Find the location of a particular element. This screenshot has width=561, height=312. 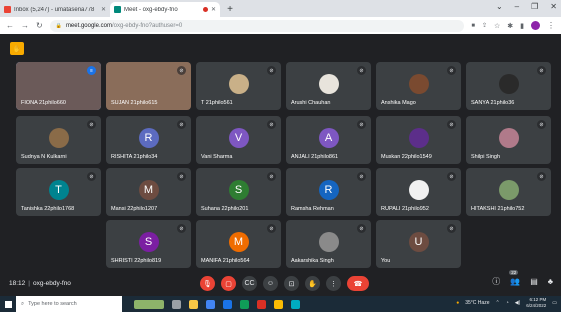

maximize-icon: ❐ is located at coordinates (534, 6).